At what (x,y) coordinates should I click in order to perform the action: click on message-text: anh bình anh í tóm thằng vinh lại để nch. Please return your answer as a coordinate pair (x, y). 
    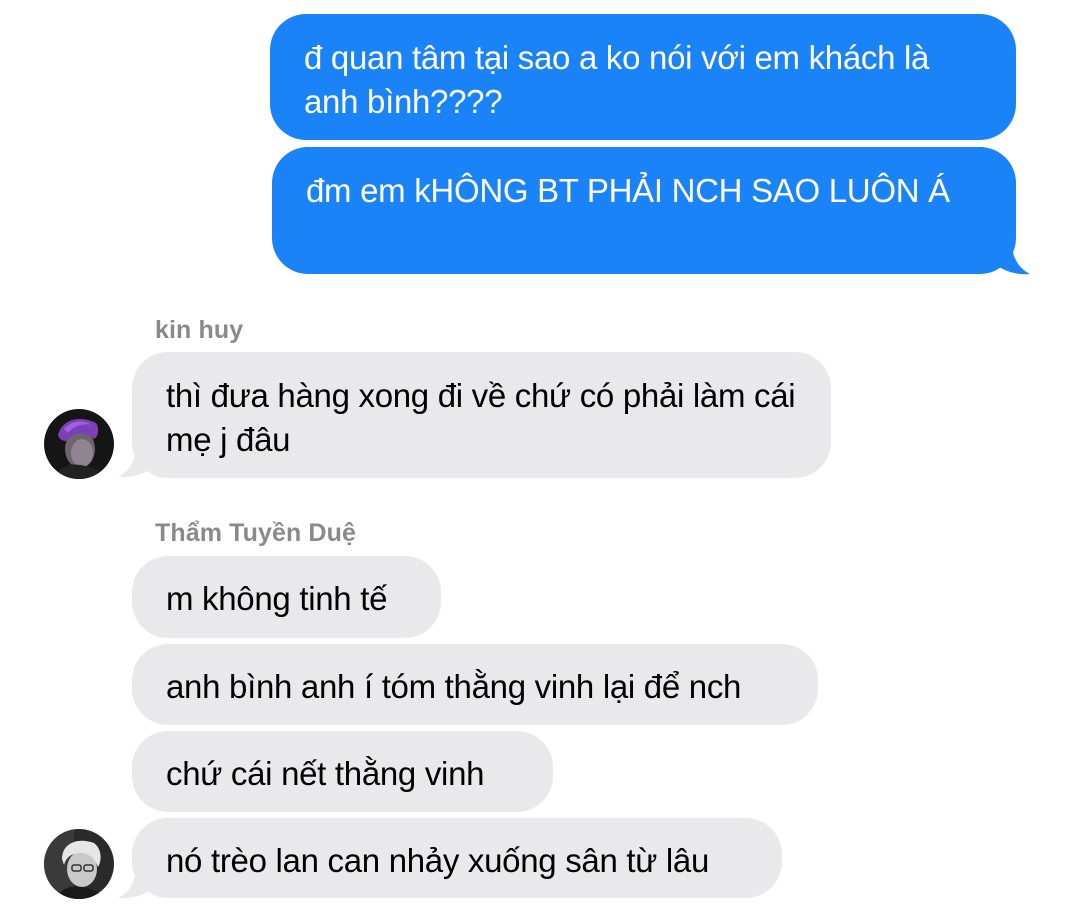
    Looking at the image, I should click on (454, 686).